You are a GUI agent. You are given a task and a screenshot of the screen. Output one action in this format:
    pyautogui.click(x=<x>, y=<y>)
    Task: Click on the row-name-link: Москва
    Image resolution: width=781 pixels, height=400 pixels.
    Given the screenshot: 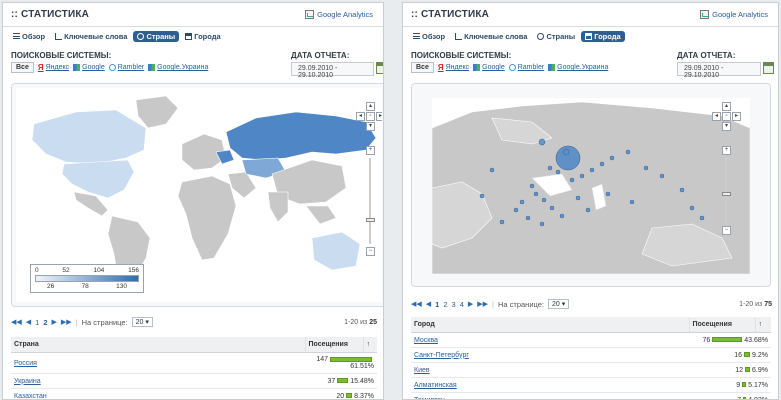 What is the action you would take?
    pyautogui.click(x=550, y=340)
    